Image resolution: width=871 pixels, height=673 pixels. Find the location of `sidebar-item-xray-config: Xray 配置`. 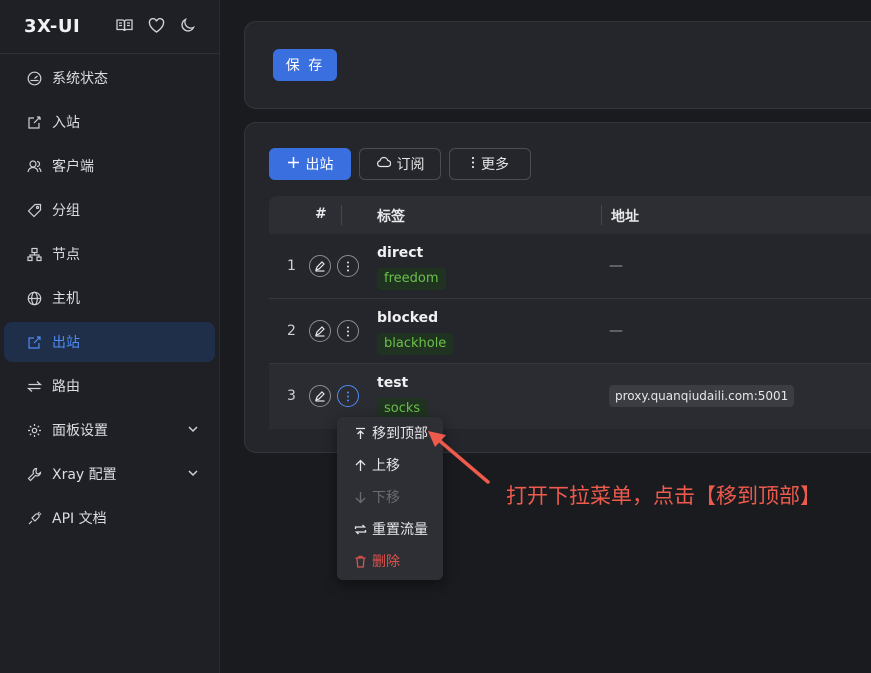

sidebar-item-xray-config: Xray 配置 is located at coordinates (109, 474).